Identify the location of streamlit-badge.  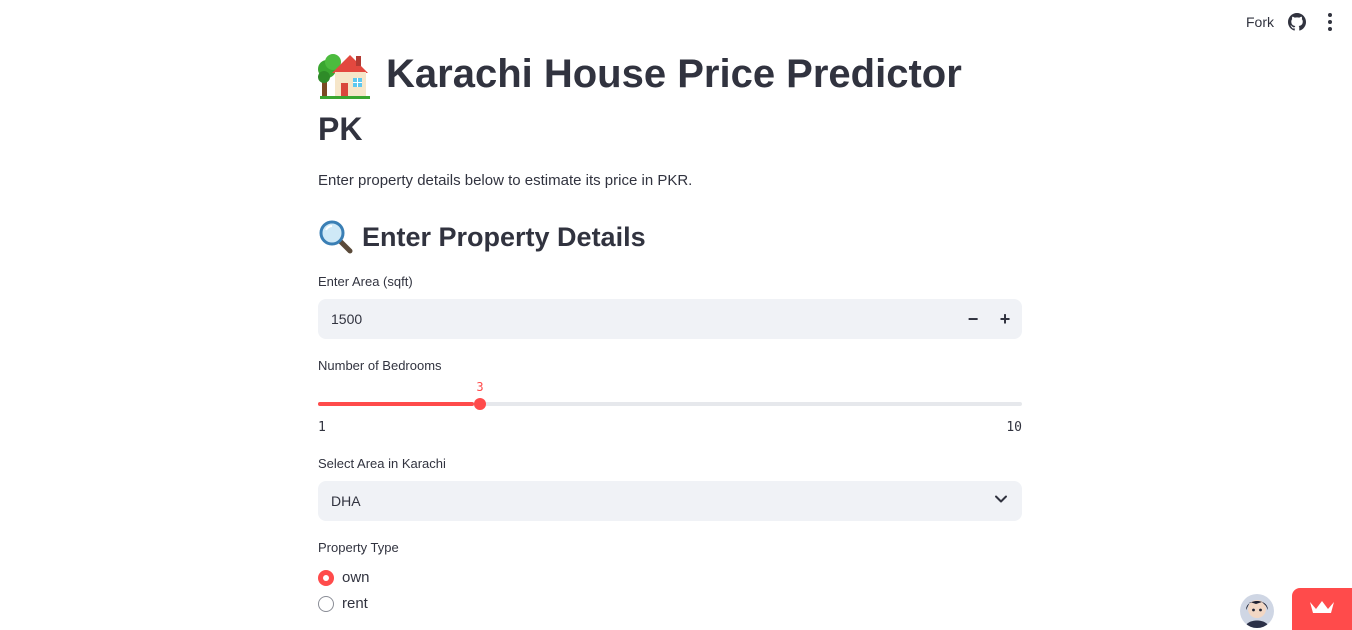
(1322, 609).